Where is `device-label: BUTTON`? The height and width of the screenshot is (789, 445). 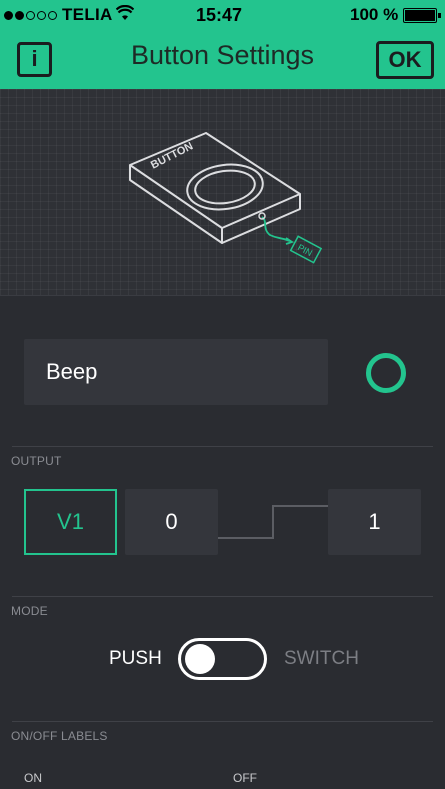
device-label: BUTTON is located at coordinates (172, 155).